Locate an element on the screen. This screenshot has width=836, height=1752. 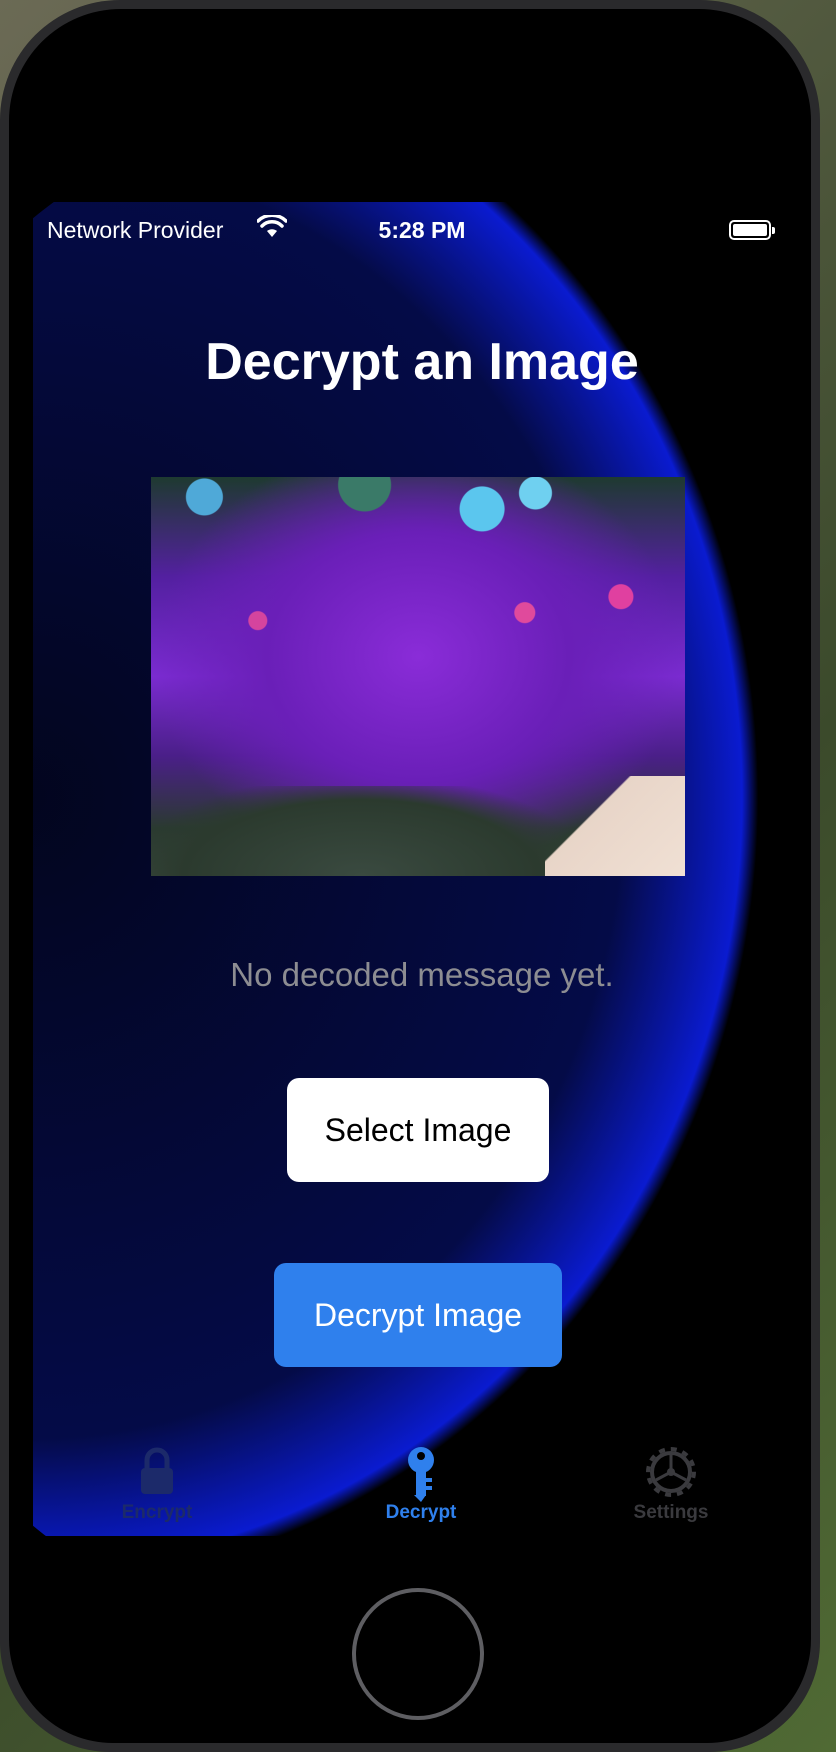
status-time: 5:28 PM is located at coordinates (422, 230).